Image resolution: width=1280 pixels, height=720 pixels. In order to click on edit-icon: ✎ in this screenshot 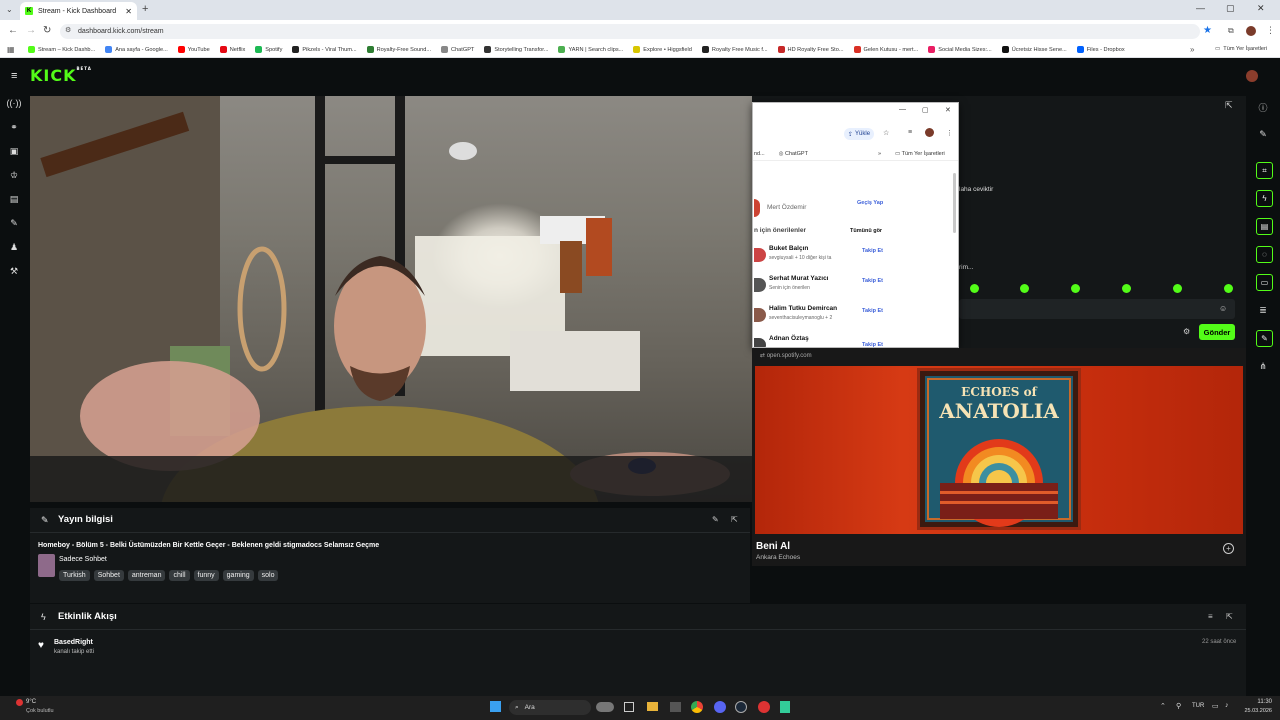, I will do `click(1263, 134)`.